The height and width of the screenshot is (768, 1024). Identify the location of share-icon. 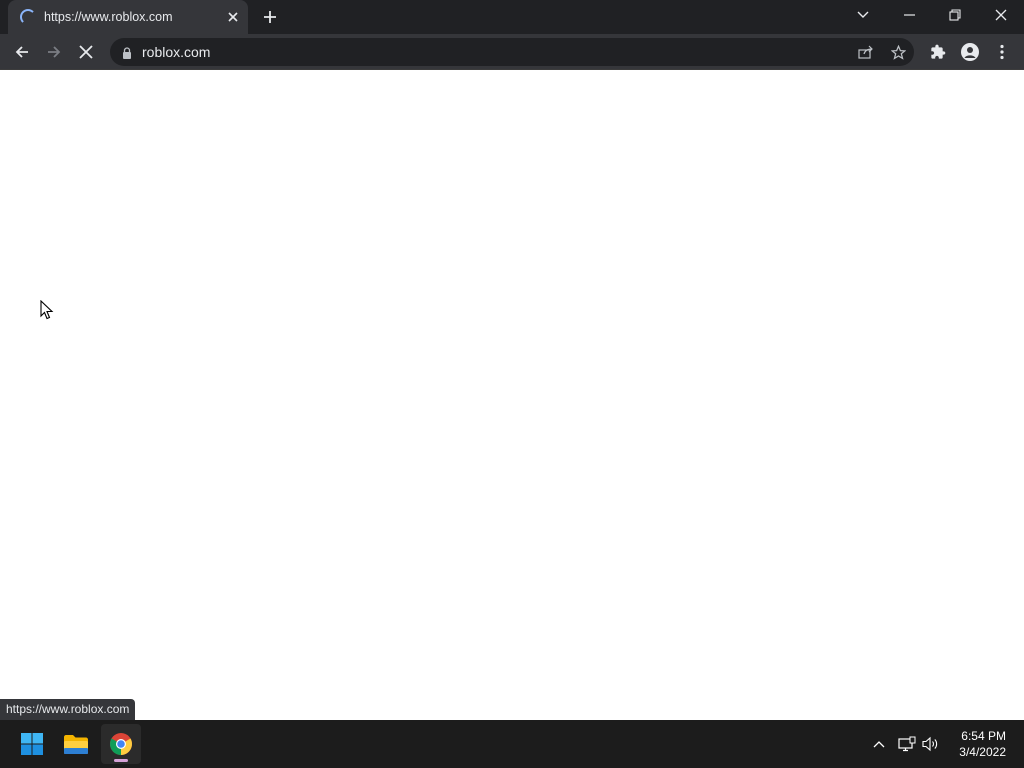
(866, 52).